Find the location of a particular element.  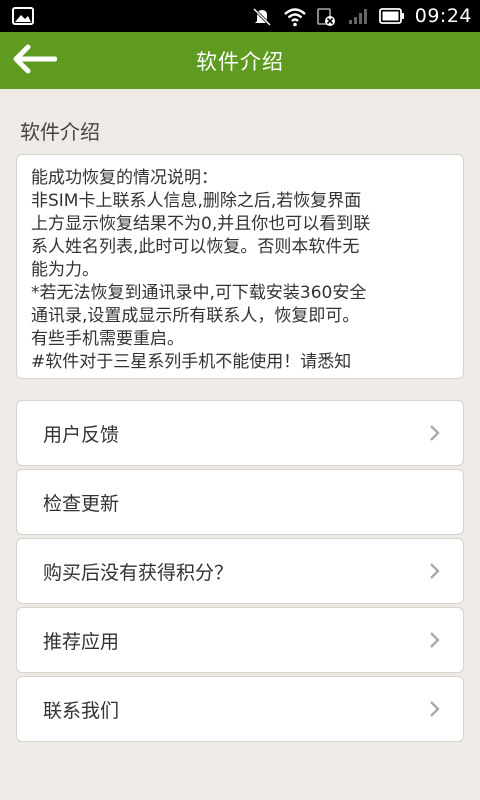

menu-item-label: 检查更新 is located at coordinates (81, 503).